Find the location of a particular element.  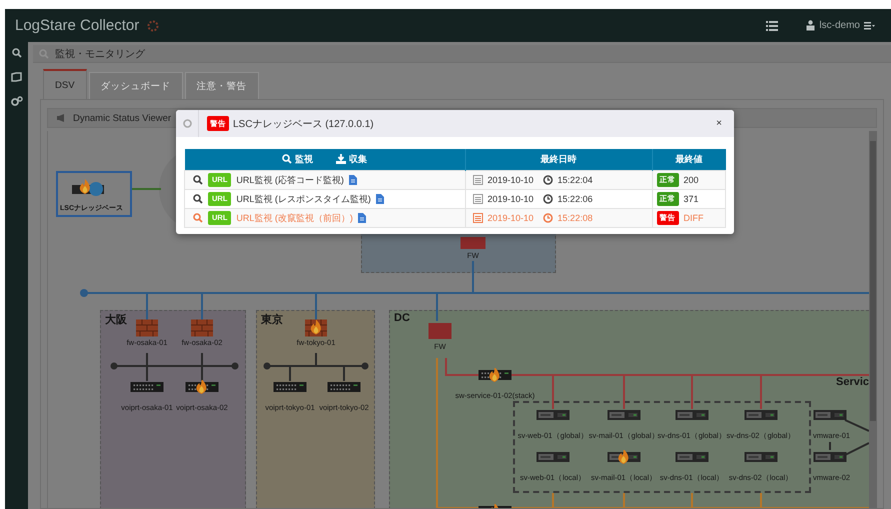

region-label: DC is located at coordinates (402, 318).